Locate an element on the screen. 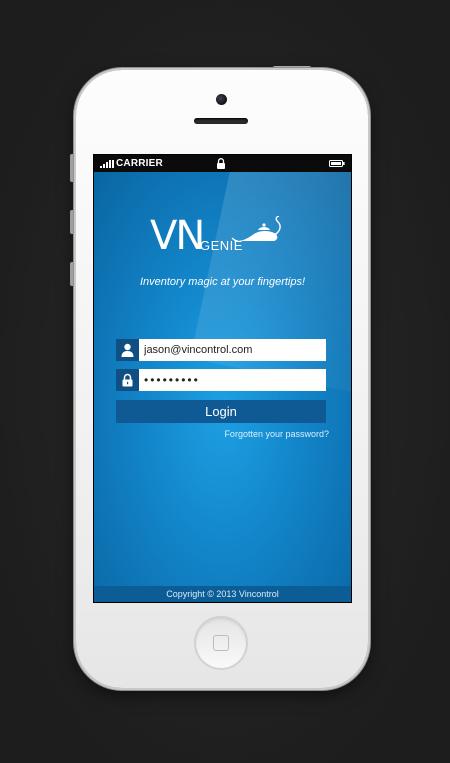 This screenshot has height=763, width=450. copyright-footer: Copyright © 2013 Vincontrol is located at coordinates (222, 594).